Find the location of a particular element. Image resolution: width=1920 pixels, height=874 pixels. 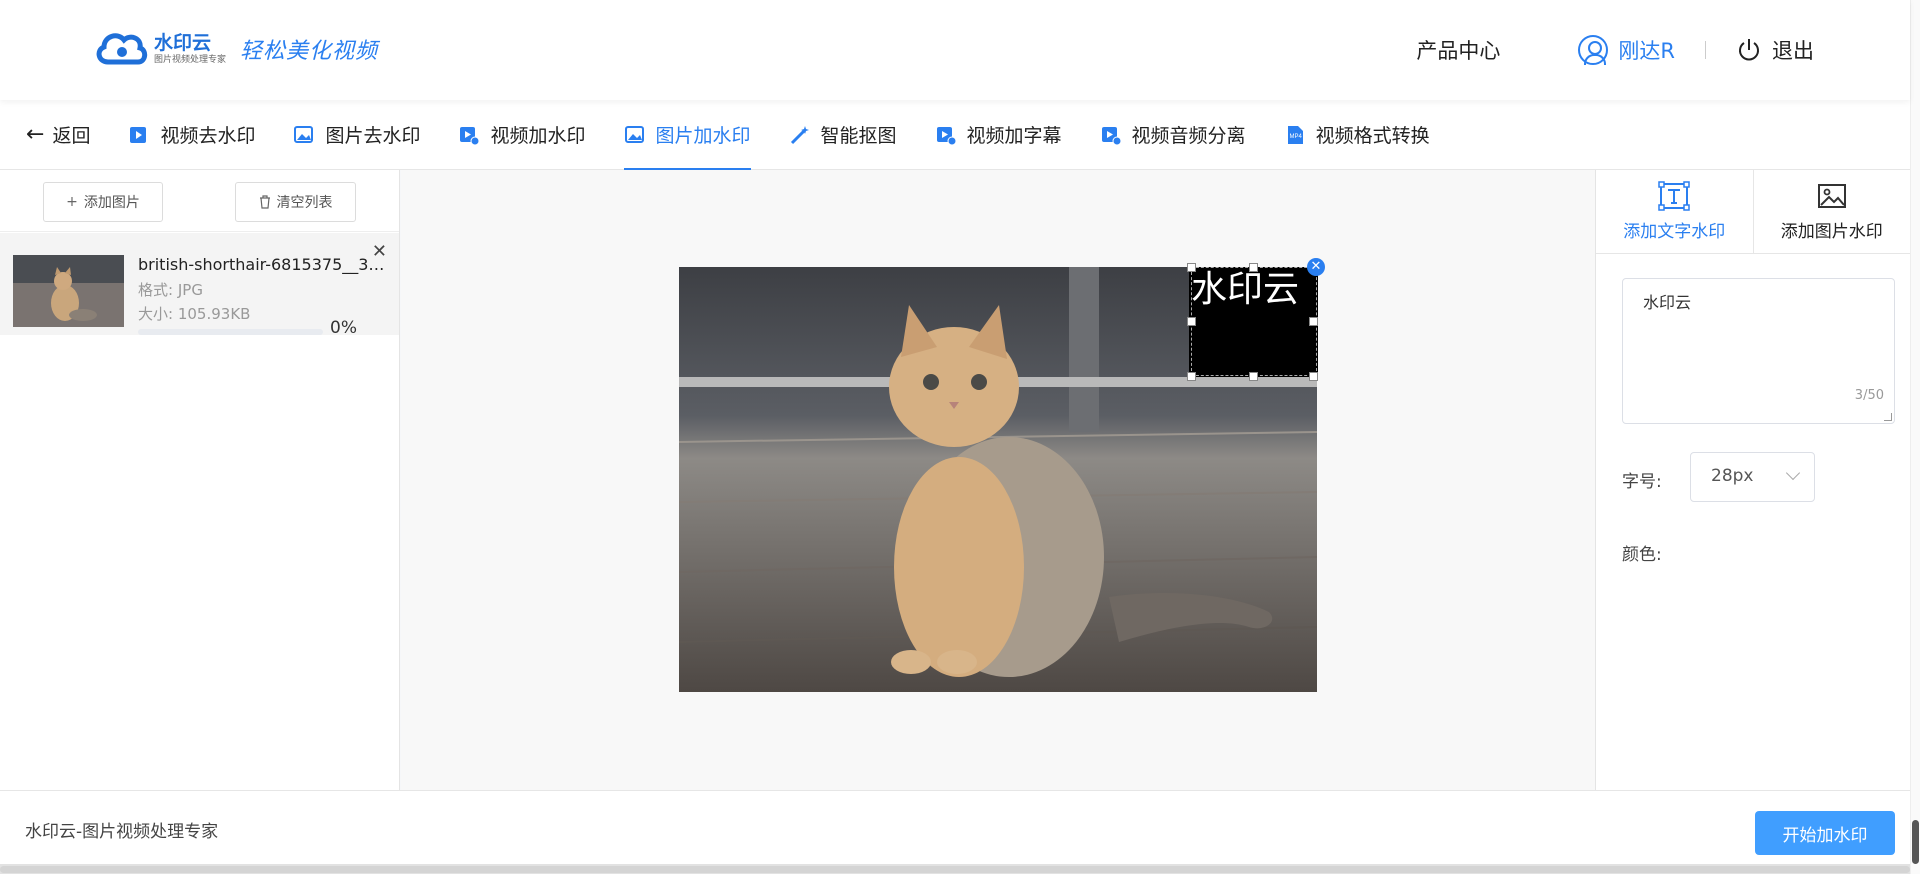

file-size: 大小: 105.93KB is located at coordinates (194, 313).